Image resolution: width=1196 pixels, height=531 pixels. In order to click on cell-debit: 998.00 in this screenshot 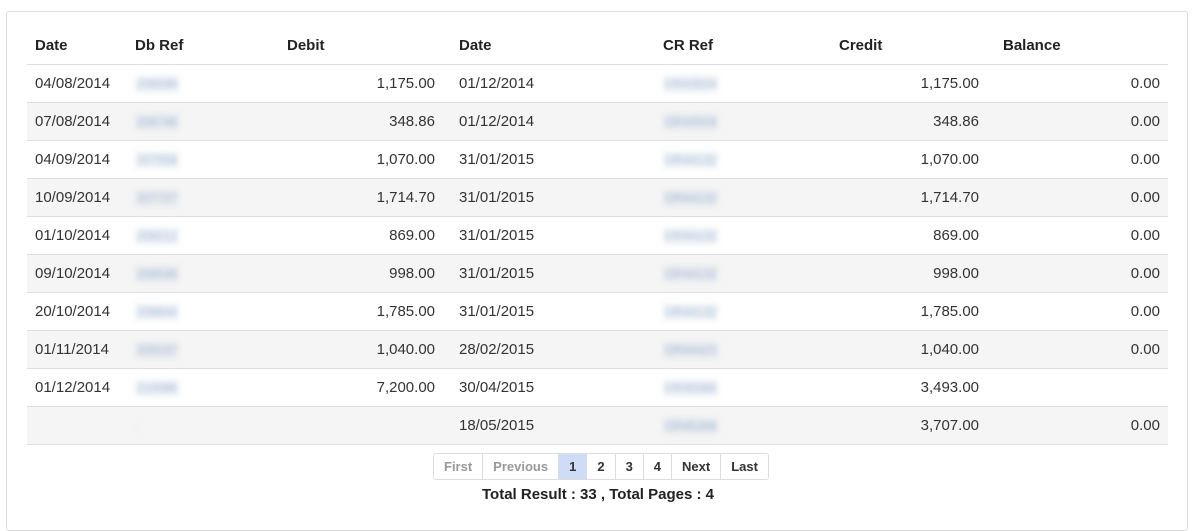, I will do `click(345, 273)`.